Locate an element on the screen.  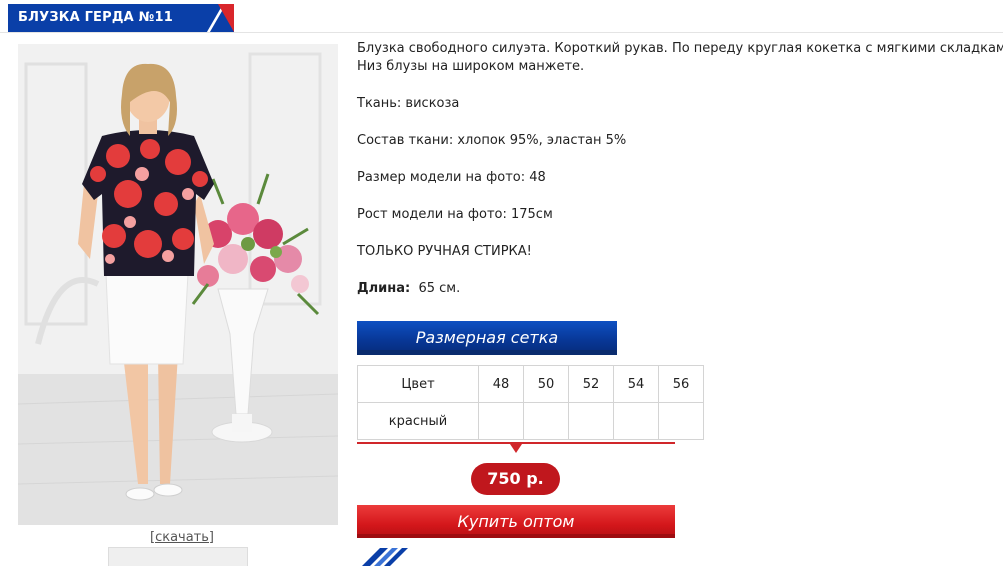
table-row: красный is located at coordinates (530, 421).